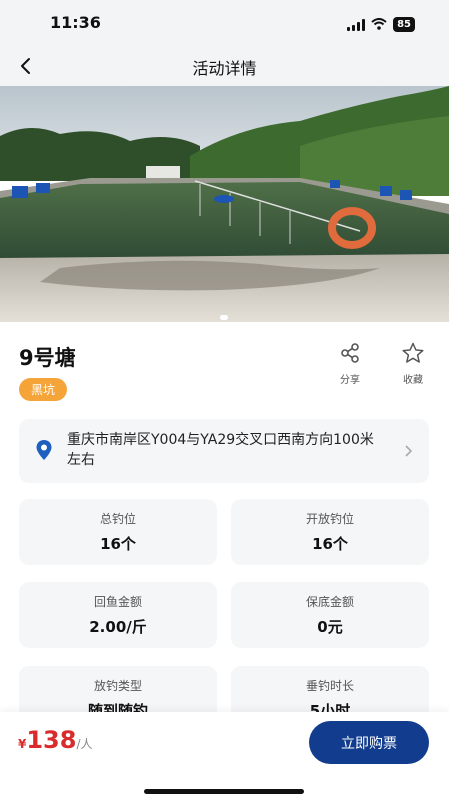 This screenshot has height=800, width=449. I want to click on buy-ticket-button: 立即购票, so click(369, 742).